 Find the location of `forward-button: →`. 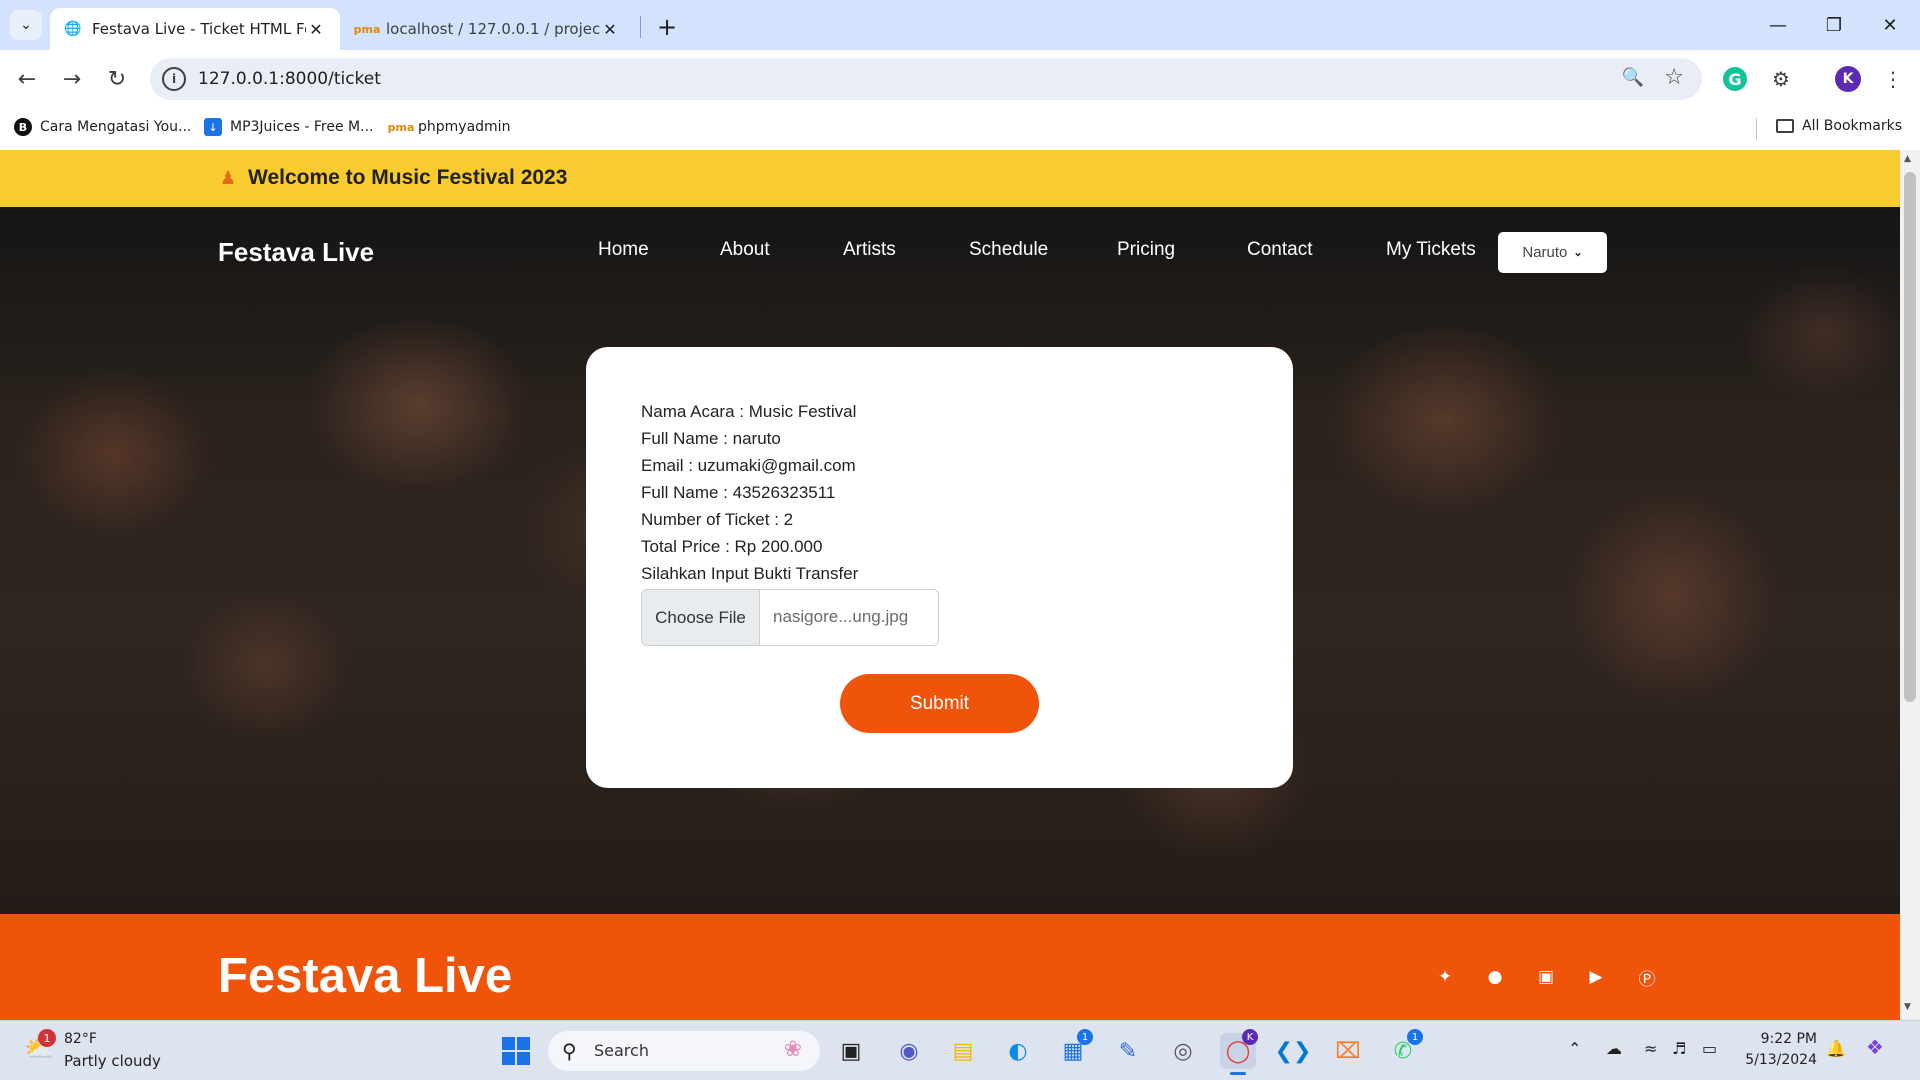

forward-button: → is located at coordinates (72, 79).